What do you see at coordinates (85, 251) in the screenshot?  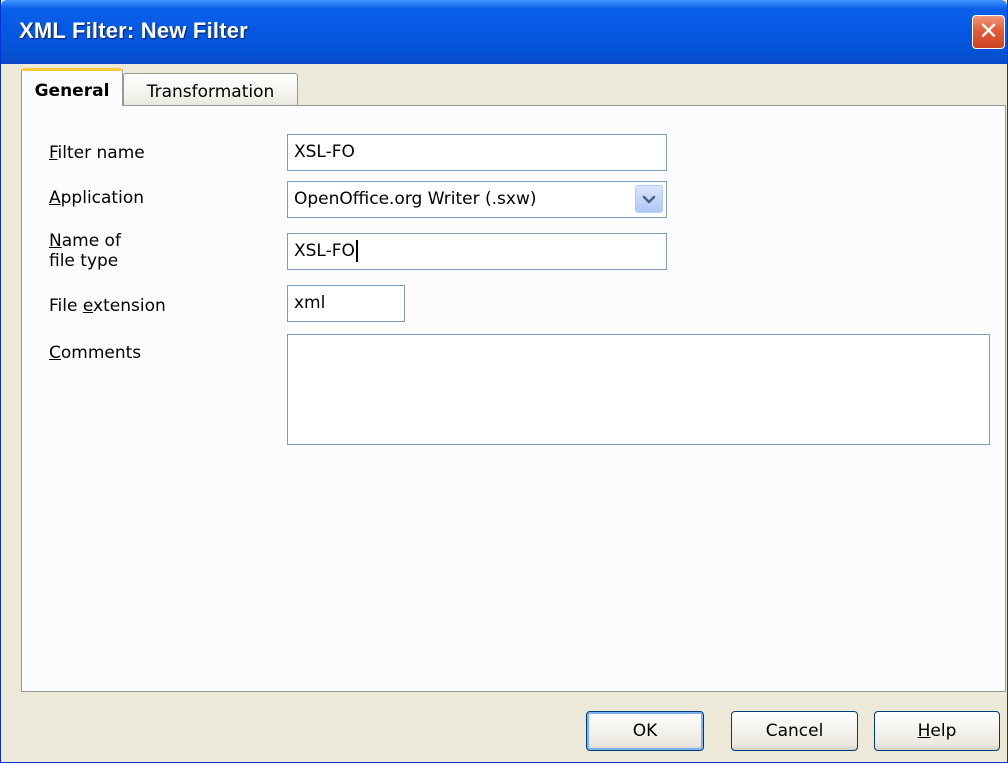 I see `file-type-name-label: Name of file type` at bounding box center [85, 251].